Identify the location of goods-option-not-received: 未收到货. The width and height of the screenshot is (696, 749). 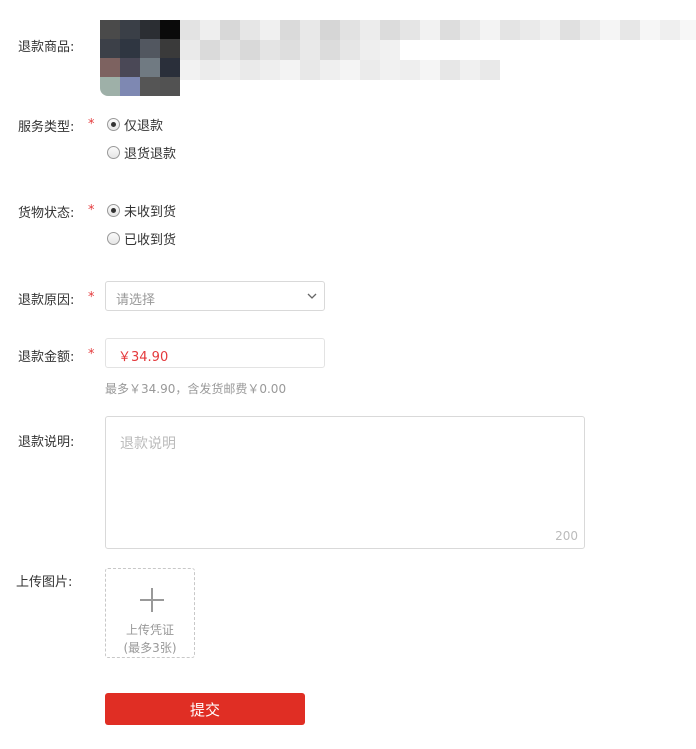
(141, 210).